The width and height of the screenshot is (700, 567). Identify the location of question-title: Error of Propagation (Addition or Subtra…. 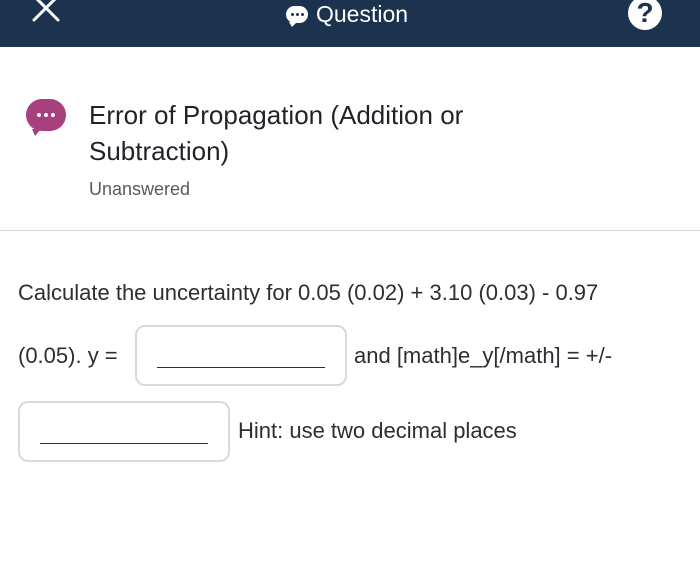
(276, 133).